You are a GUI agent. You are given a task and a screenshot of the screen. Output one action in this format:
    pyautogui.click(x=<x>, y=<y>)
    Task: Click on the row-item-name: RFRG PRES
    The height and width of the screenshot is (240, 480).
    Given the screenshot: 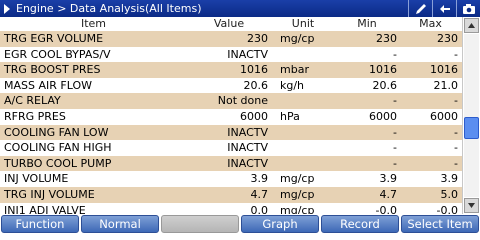 What is the action you would take?
    pyautogui.click(x=35, y=116)
    